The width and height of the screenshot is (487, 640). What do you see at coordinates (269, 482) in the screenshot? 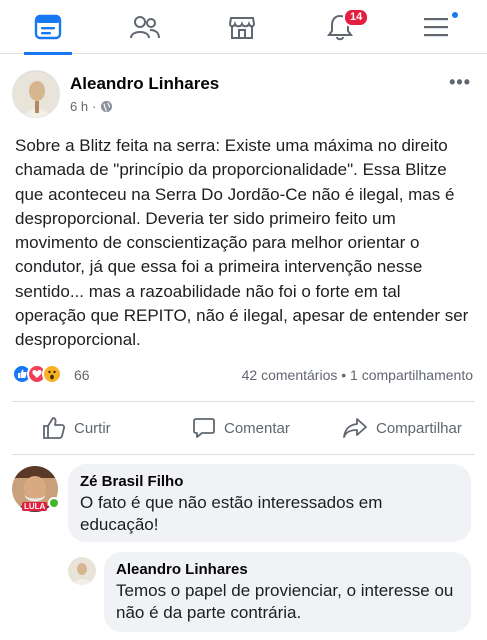
I see `comment-author: Zé Brasil Filho` at bounding box center [269, 482].